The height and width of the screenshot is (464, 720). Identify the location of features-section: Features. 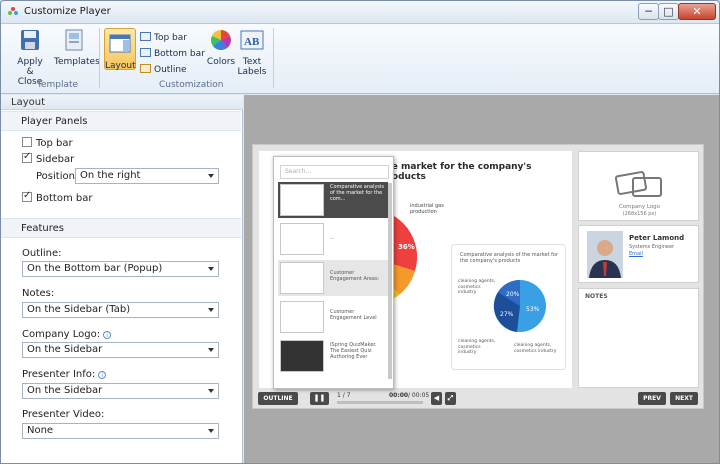
(121, 228).